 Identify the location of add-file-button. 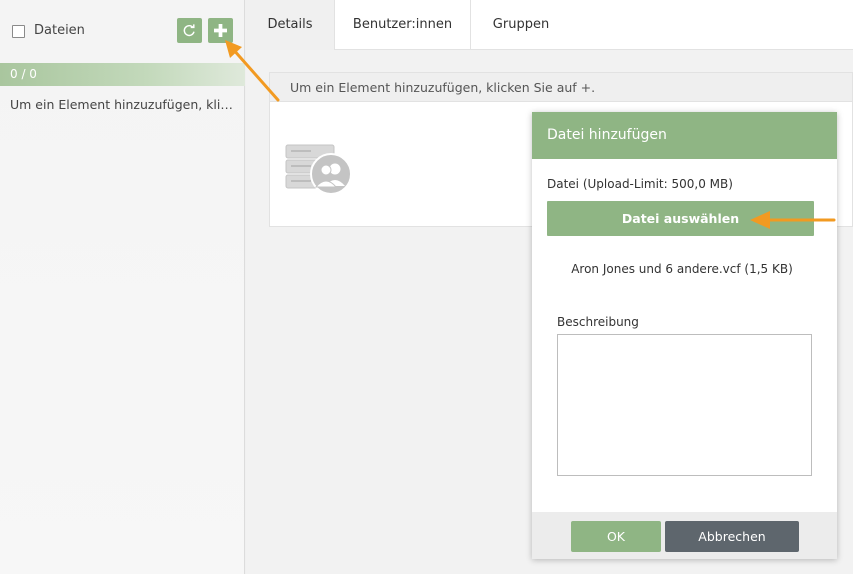
(220, 30).